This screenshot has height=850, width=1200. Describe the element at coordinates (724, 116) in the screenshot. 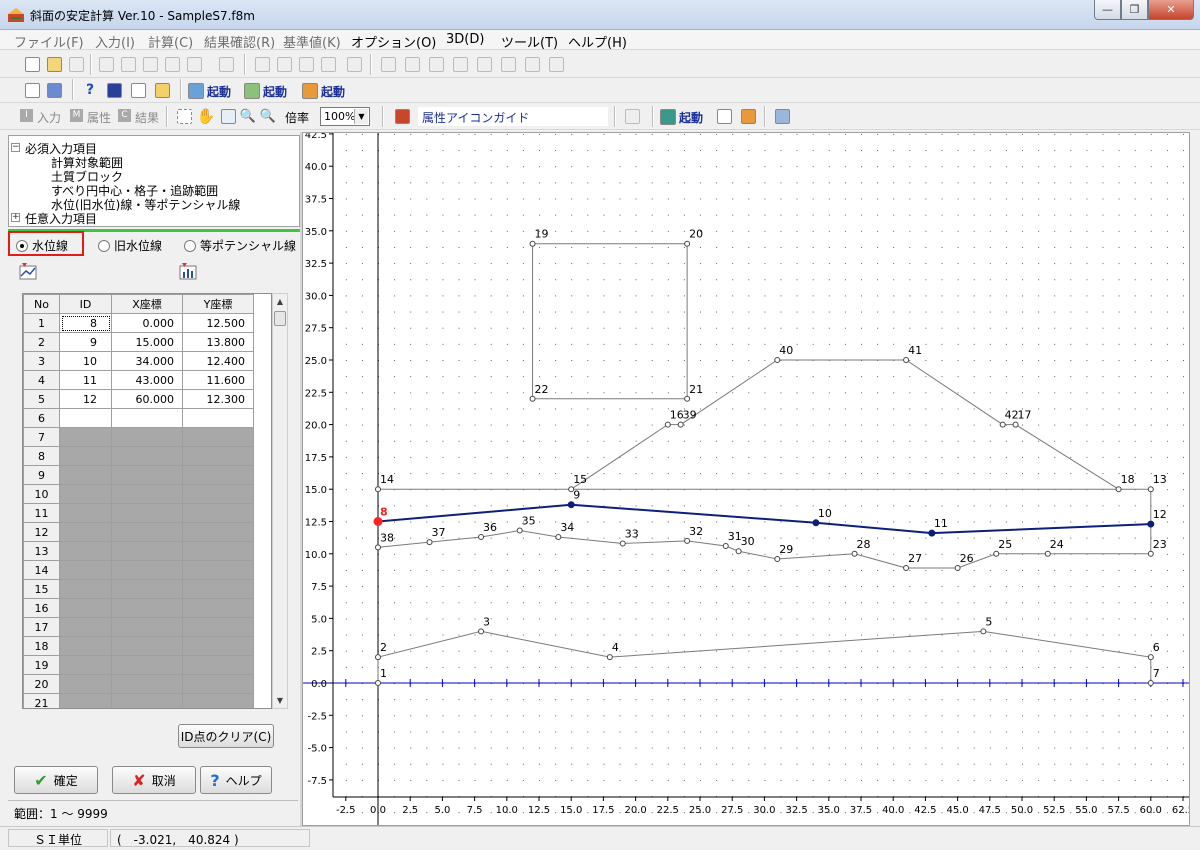

I see `grid-icon` at that location.